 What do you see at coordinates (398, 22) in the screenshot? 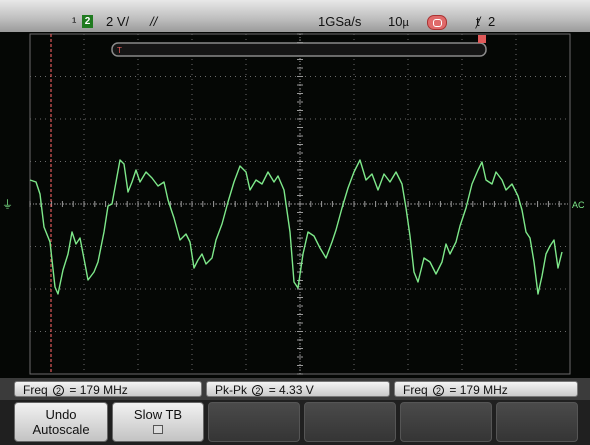
I see `timebase: 10µ` at bounding box center [398, 22].